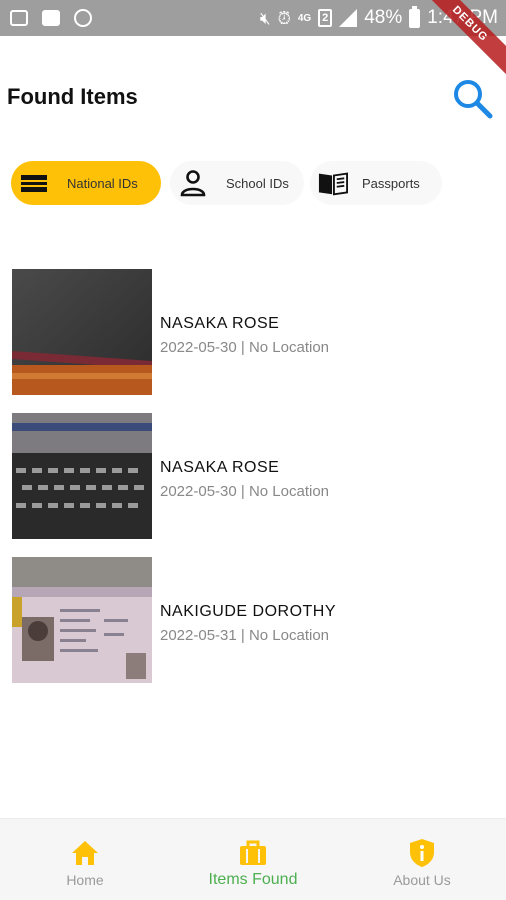 This screenshot has width=506, height=900. What do you see at coordinates (422, 880) in the screenshot?
I see `nav-label: About Us` at bounding box center [422, 880].